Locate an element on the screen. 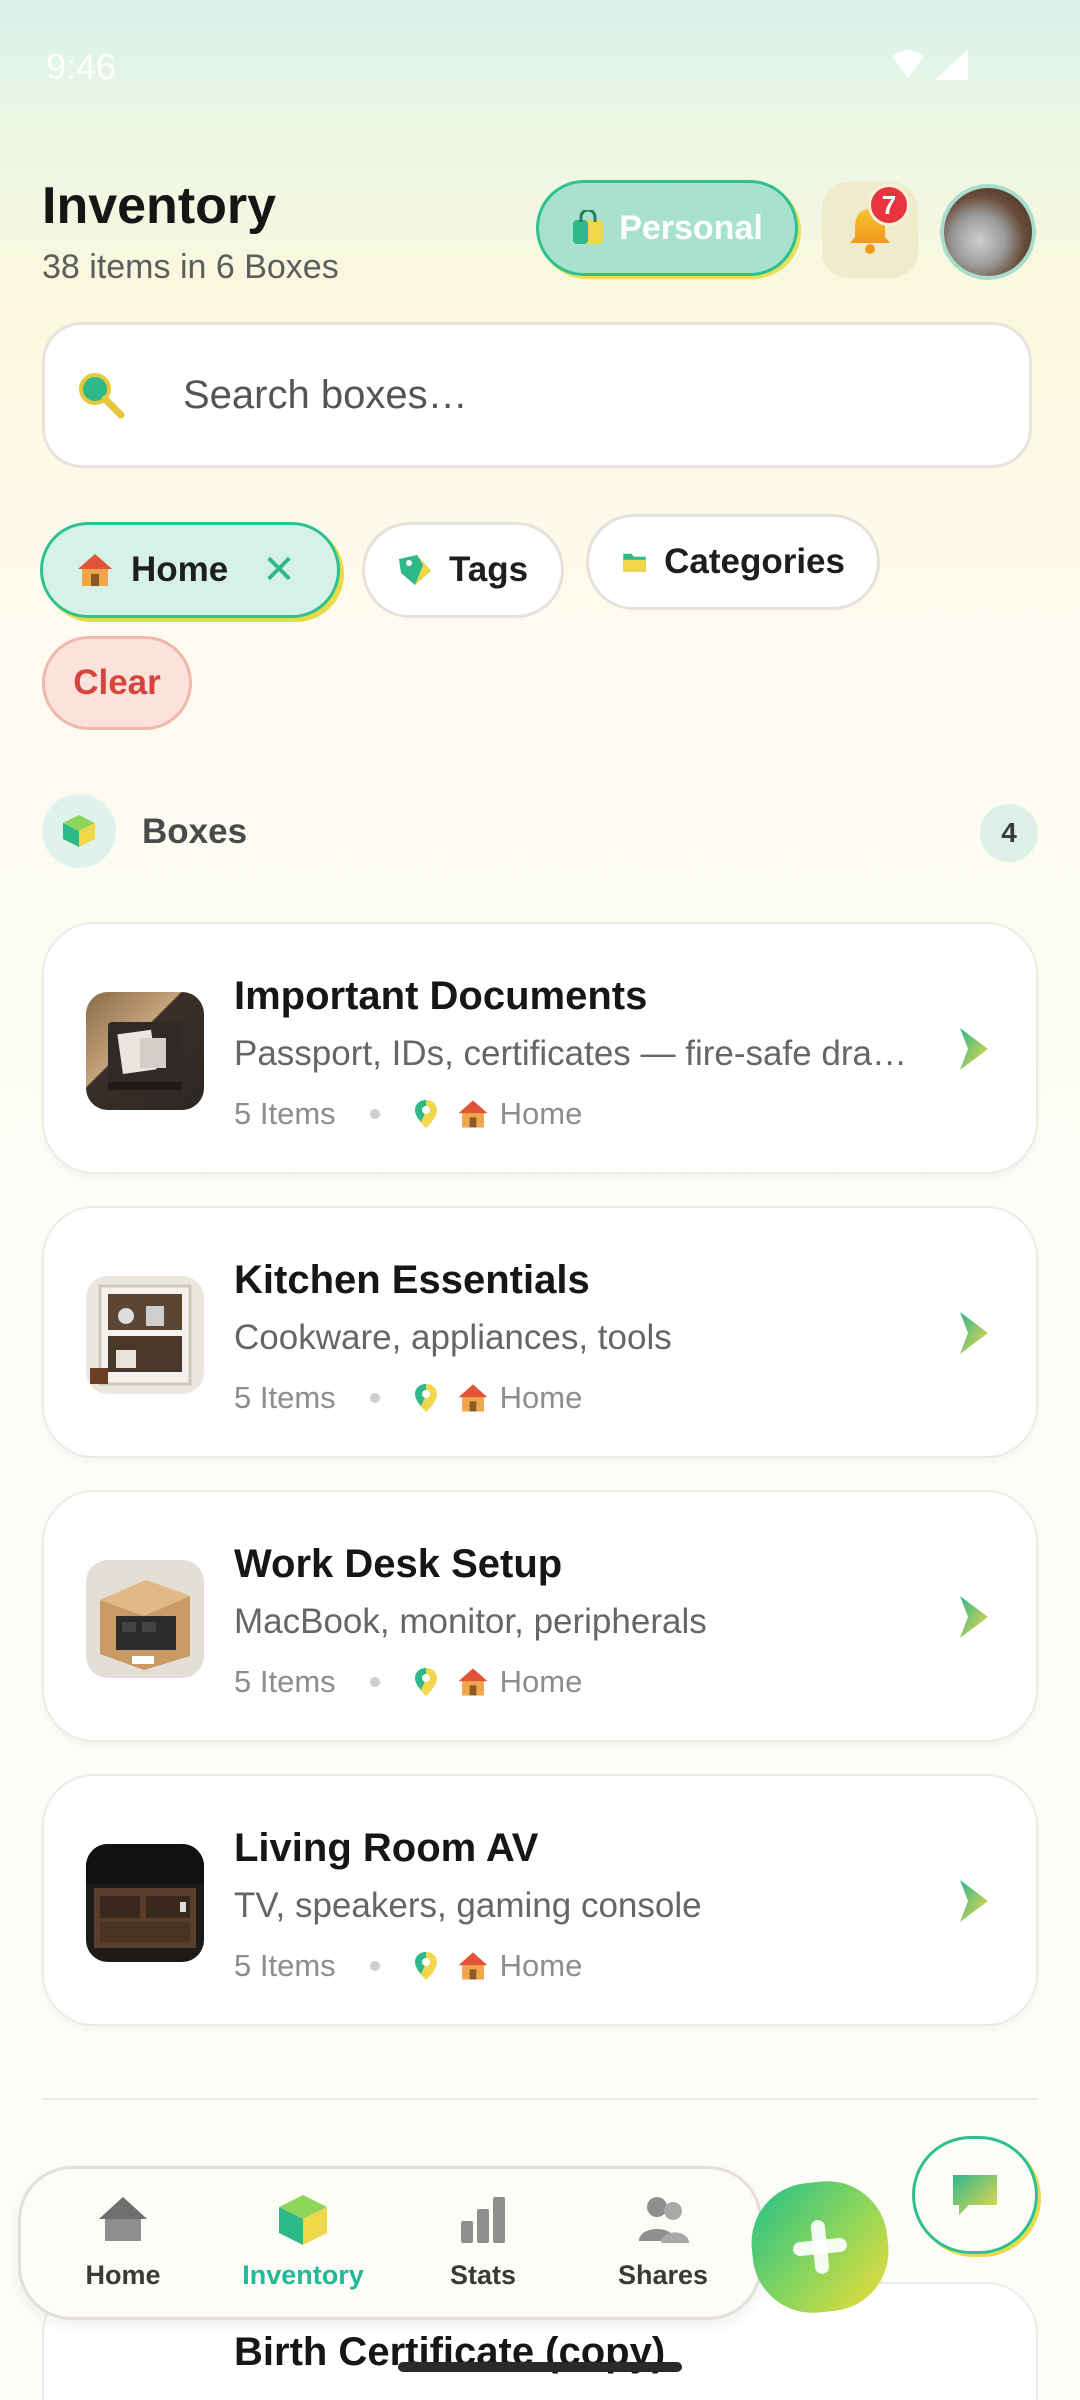 Image resolution: width=1080 pixels, height=2400 pixels. search-icon is located at coordinates (120, 395).